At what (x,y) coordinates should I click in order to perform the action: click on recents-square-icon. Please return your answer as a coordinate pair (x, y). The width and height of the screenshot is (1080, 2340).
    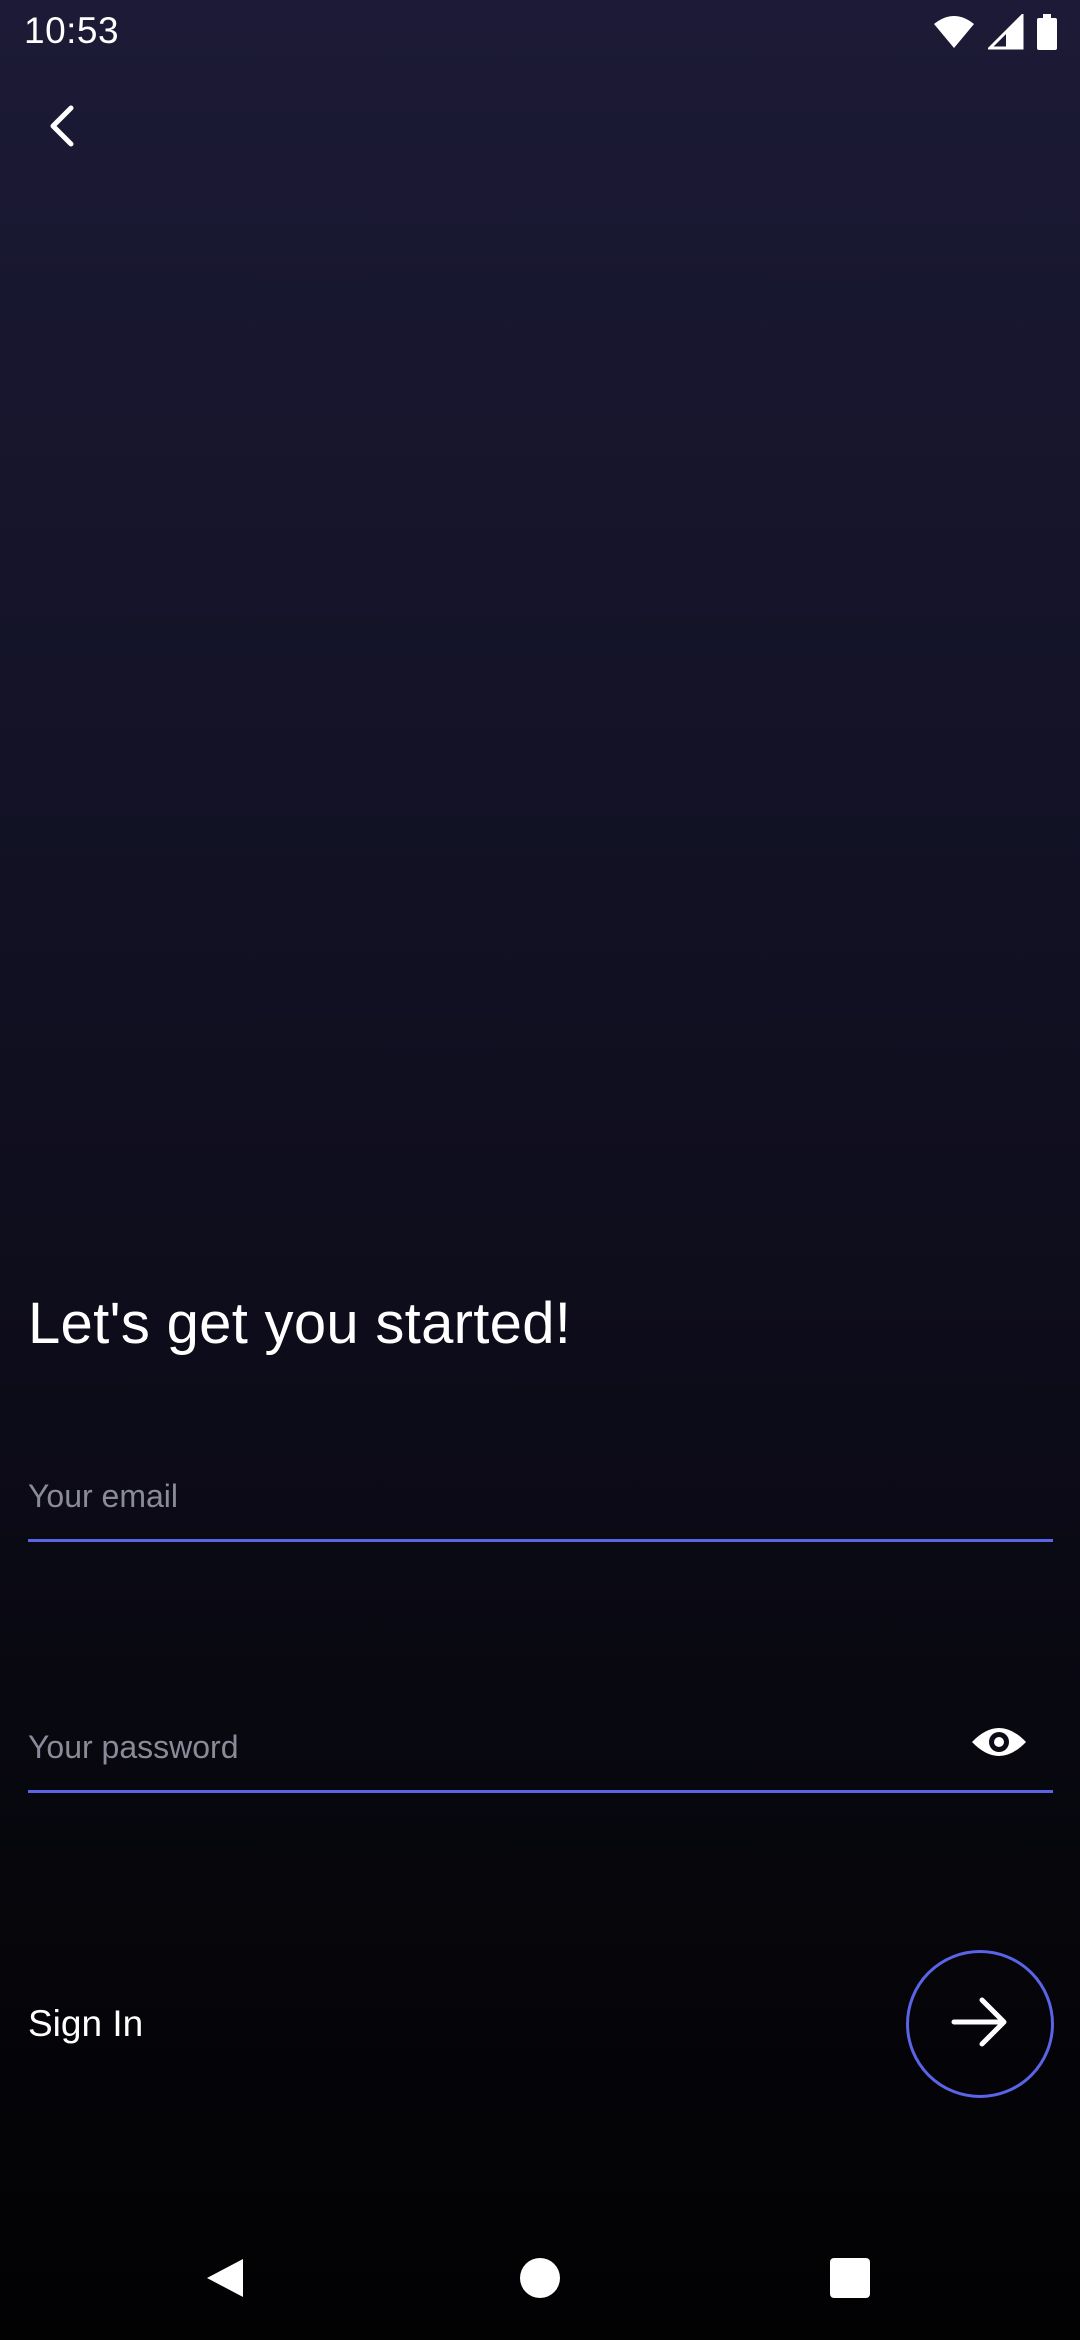
    Looking at the image, I should click on (850, 2280).